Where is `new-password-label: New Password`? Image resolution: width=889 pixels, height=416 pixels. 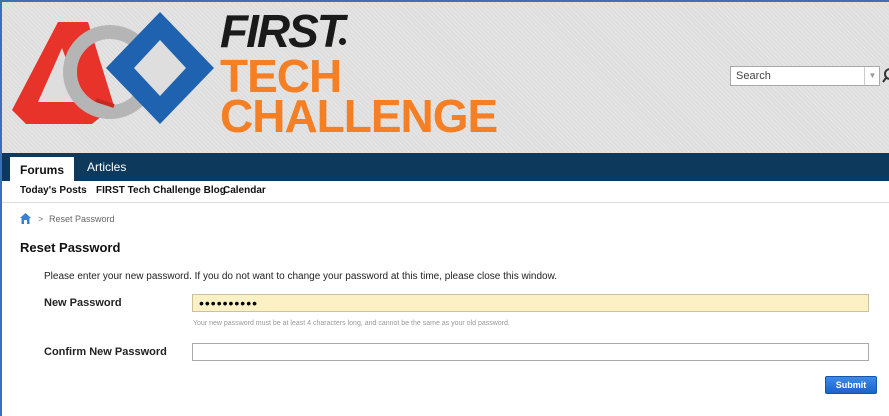
new-password-label: New Password is located at coordinates (83, 303).